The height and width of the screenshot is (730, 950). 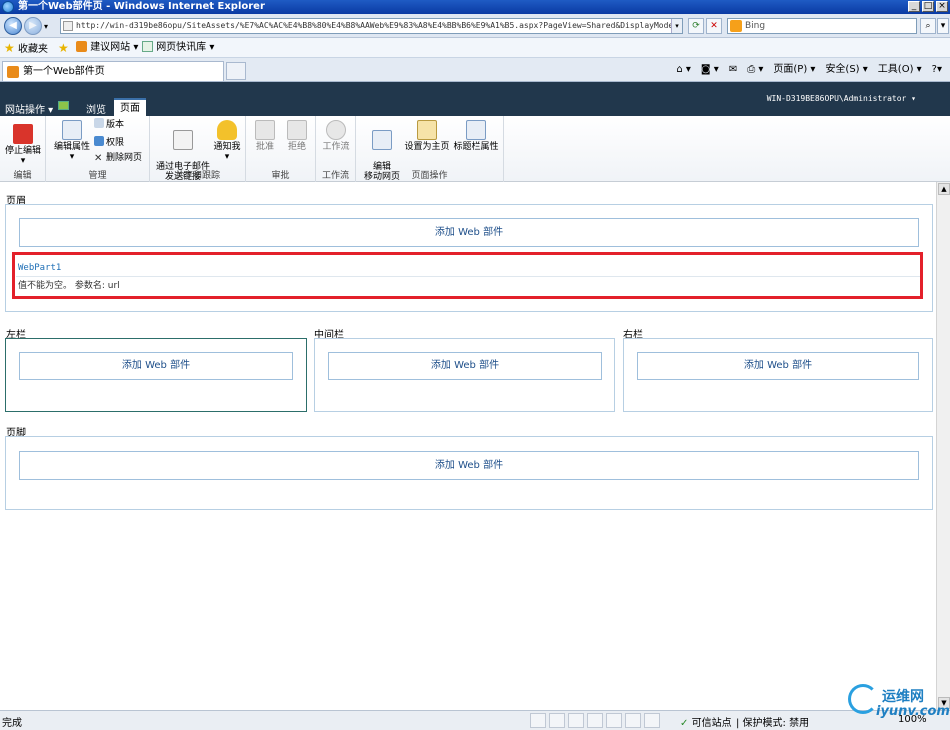 What do you see at coordinates (336, 130) in the screenshot?
I see `workflow-icon` at bounding box center [336, 130].